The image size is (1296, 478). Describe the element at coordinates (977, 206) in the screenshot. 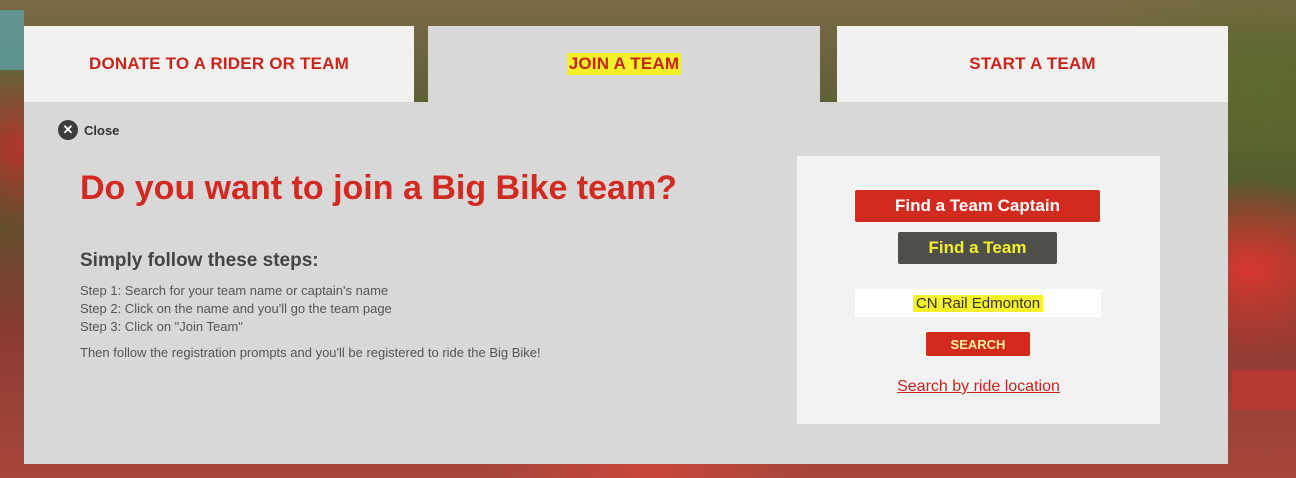

I see `find-team-captain-button: Find a Team Captain` at that location.